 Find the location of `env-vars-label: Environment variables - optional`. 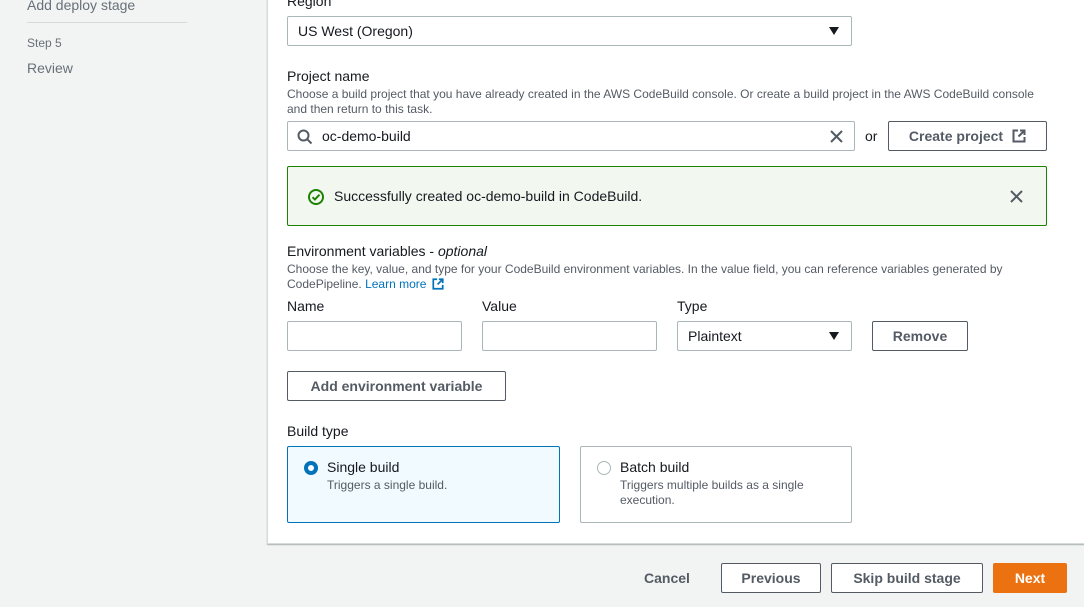

env-vars-label: Environment variables - optional is located at coordinates (387, 251).